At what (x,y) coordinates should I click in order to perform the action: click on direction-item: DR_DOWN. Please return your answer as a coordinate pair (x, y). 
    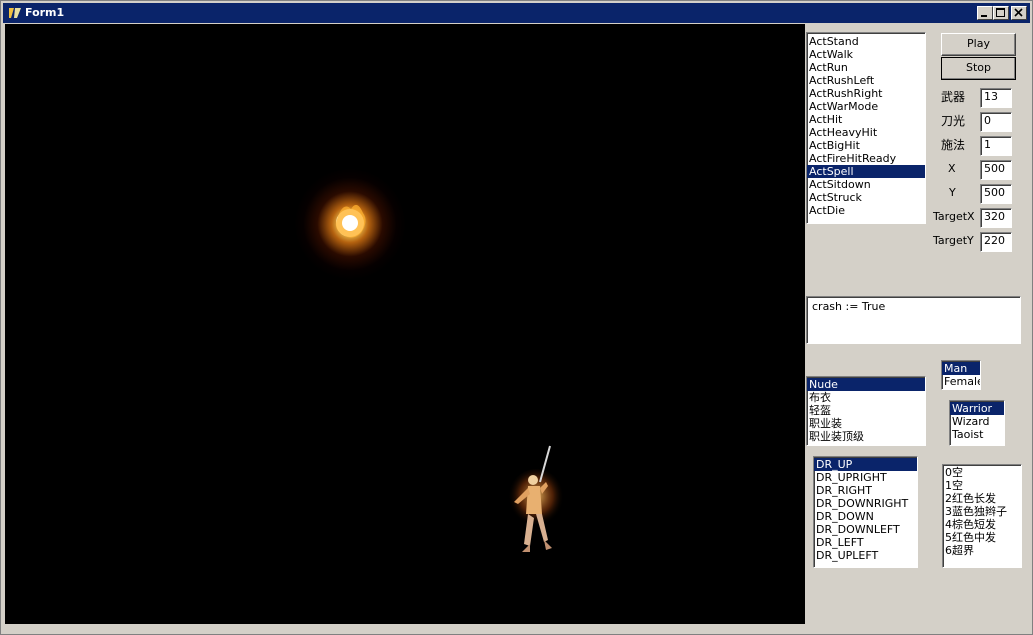
    Looking at the image, I should click on (865, 516).